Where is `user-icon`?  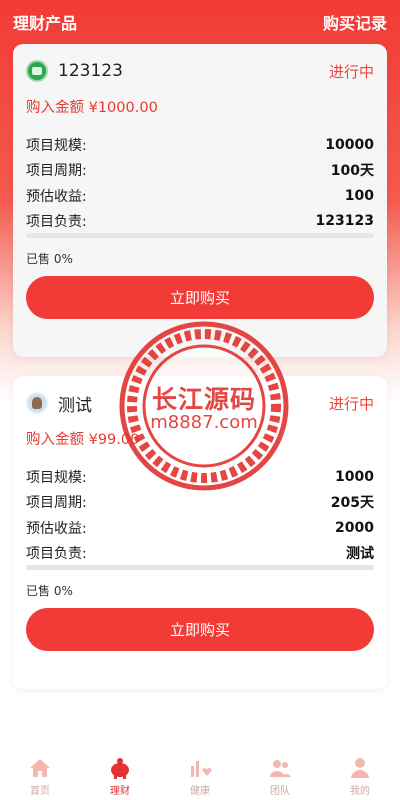
user-icon is located at coordinates (360, 768).